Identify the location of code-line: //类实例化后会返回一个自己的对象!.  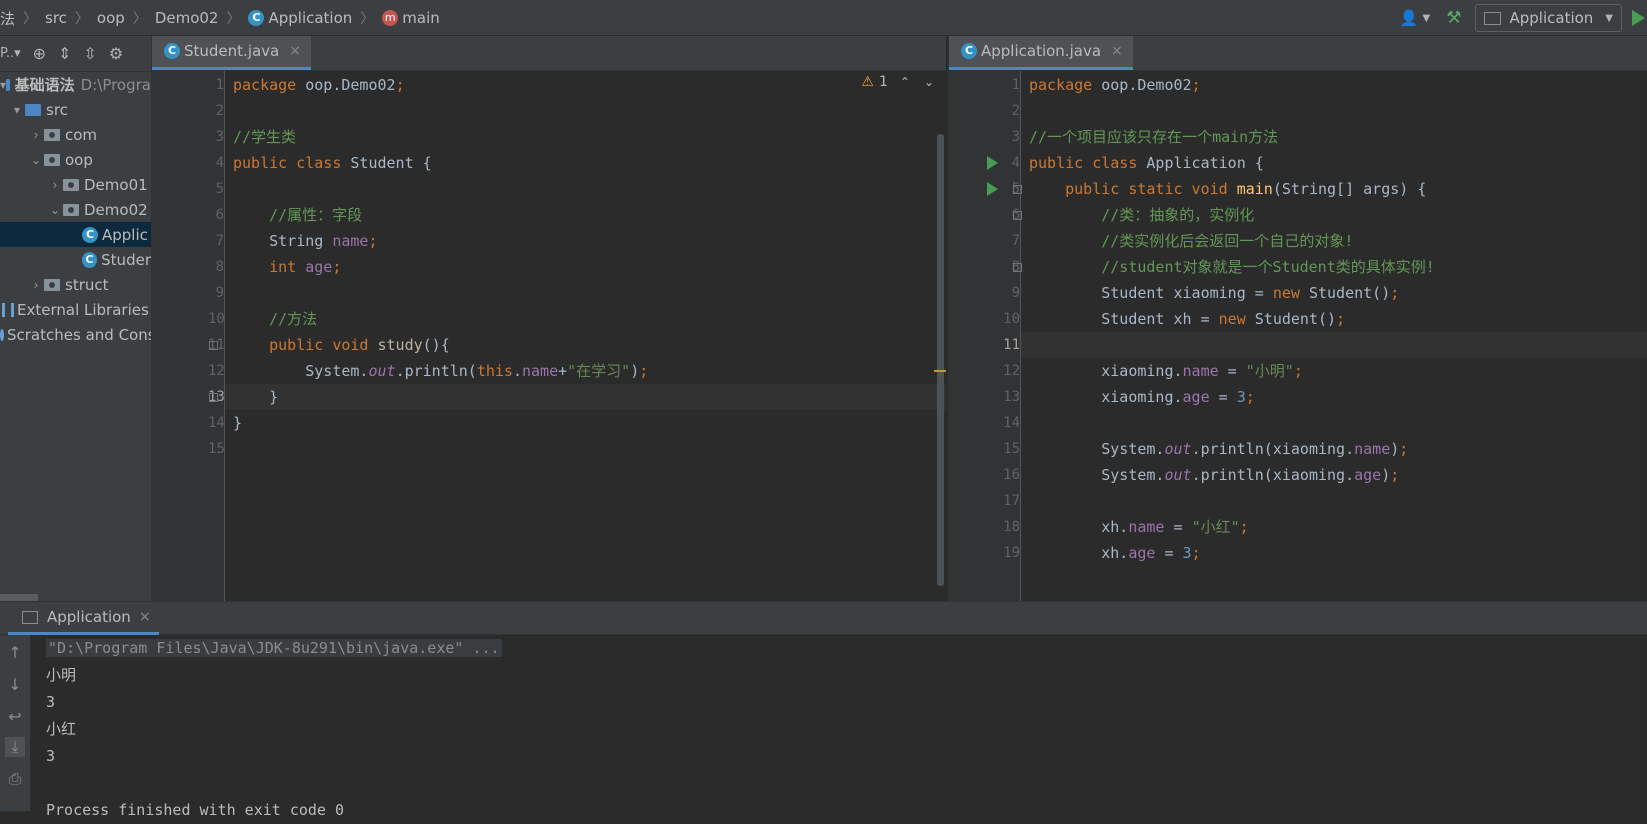
(1334, 241).